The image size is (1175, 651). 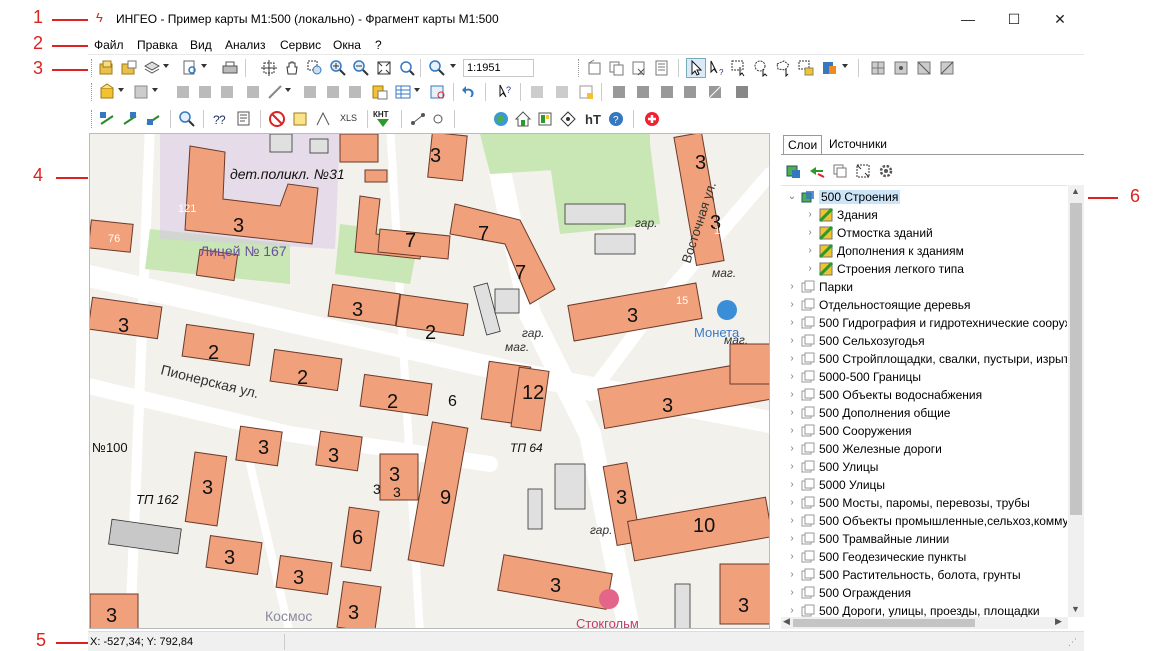 I want to click on semantics-icon, so click(x=380, y=92).